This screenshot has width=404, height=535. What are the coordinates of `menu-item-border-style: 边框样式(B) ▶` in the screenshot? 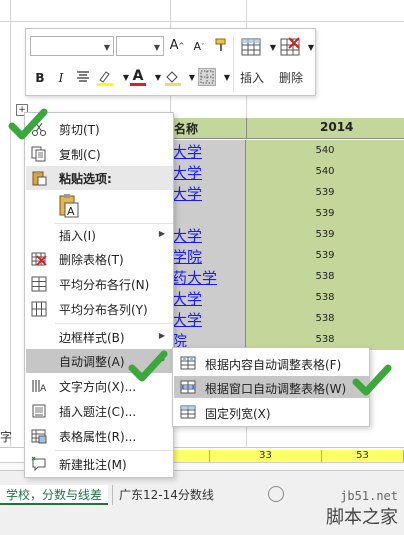 It's located at (99, 337).